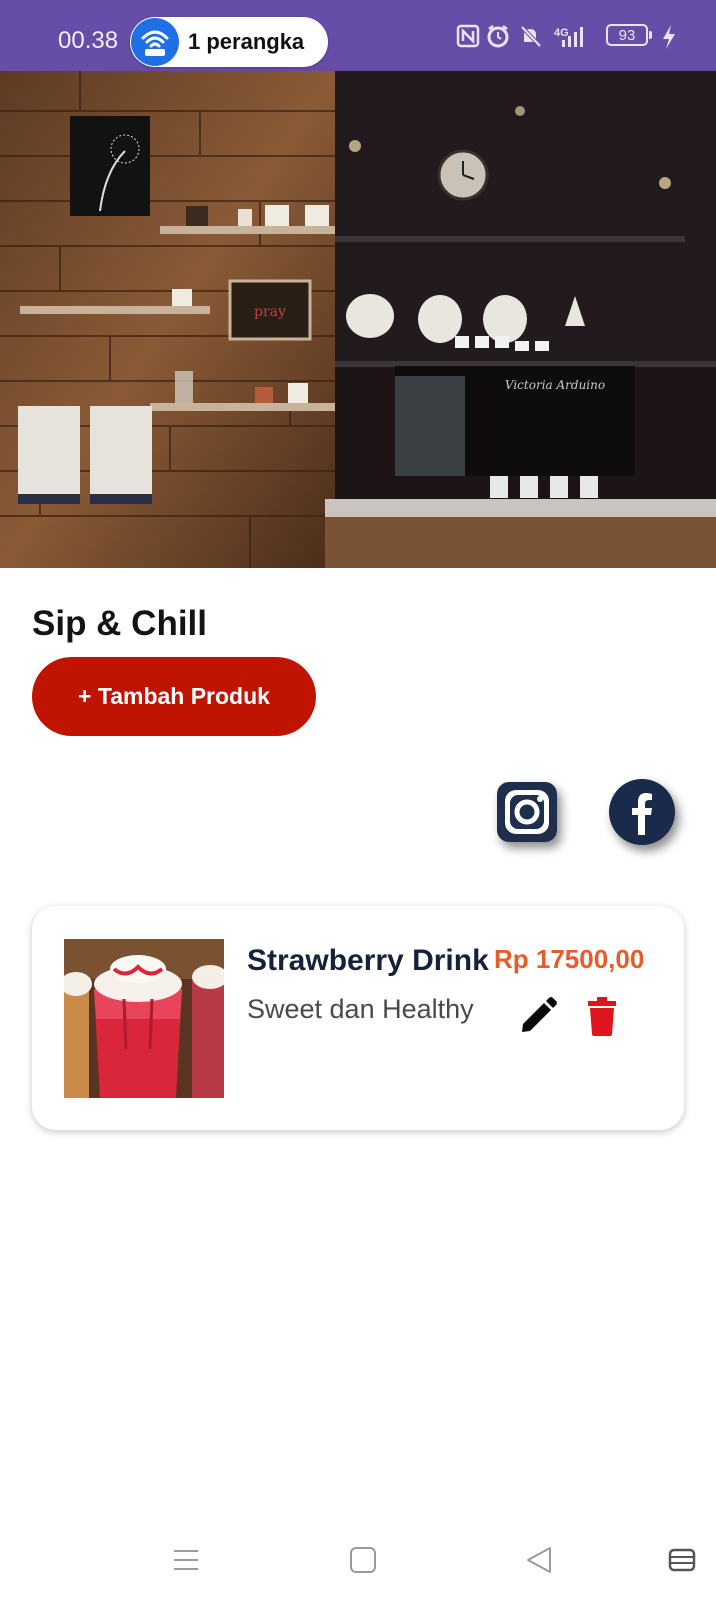 This screenshot has width=716, height=1600. Describe the element at coordinates (498, 36) in the screenshot. I see `alarm-icon` at that location.